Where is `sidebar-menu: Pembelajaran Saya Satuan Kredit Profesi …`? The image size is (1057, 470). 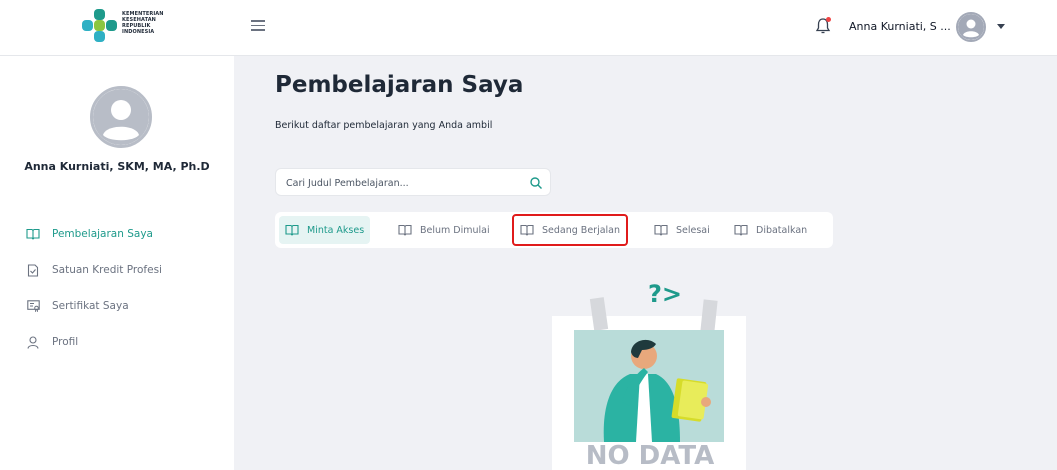 sidebar-menu: Pembelajaran Saya Satuan Kredit Profesi … is located at coordinates (126, 288).